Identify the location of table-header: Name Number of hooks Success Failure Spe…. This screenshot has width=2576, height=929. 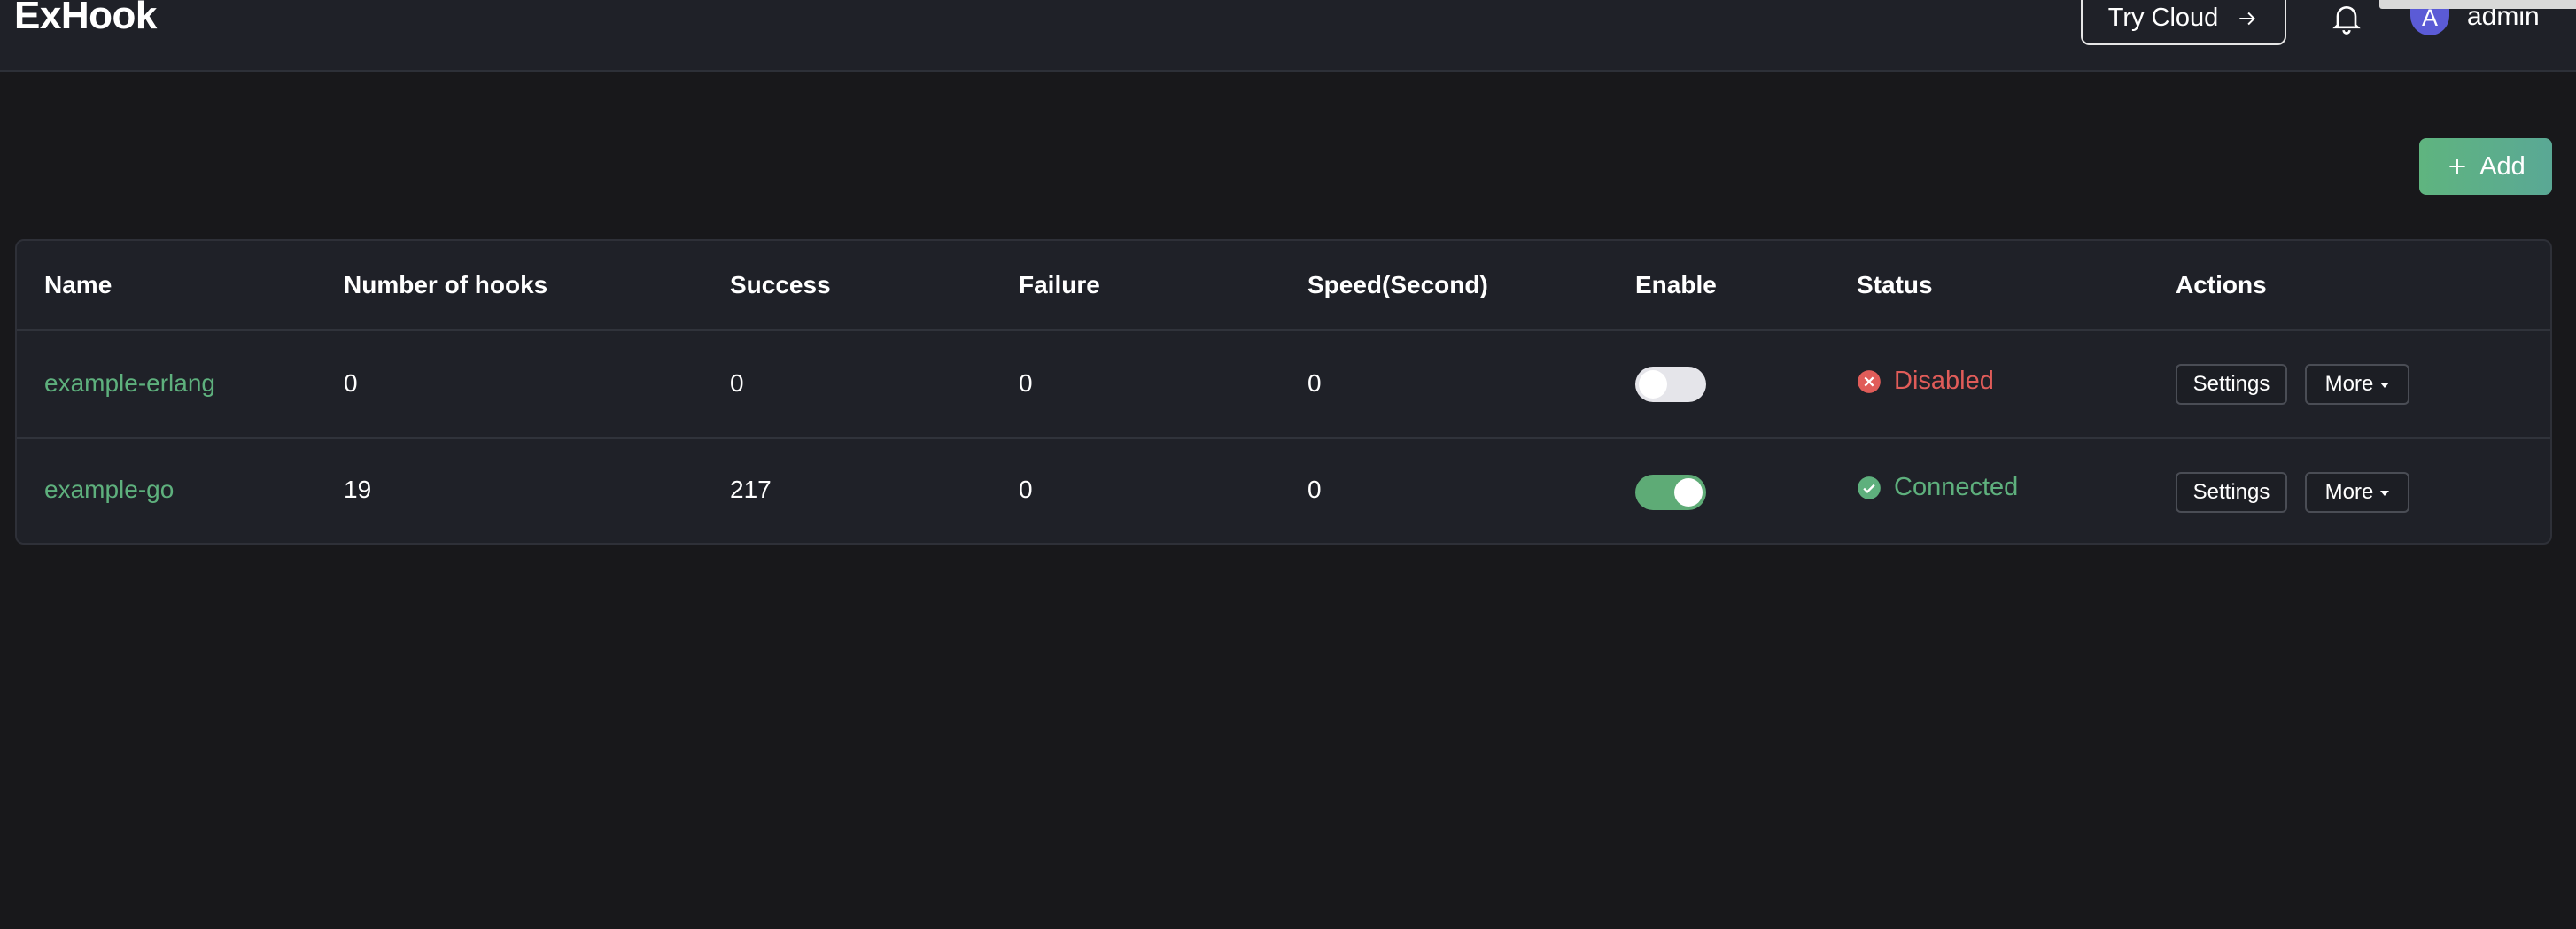
(1283, 286).